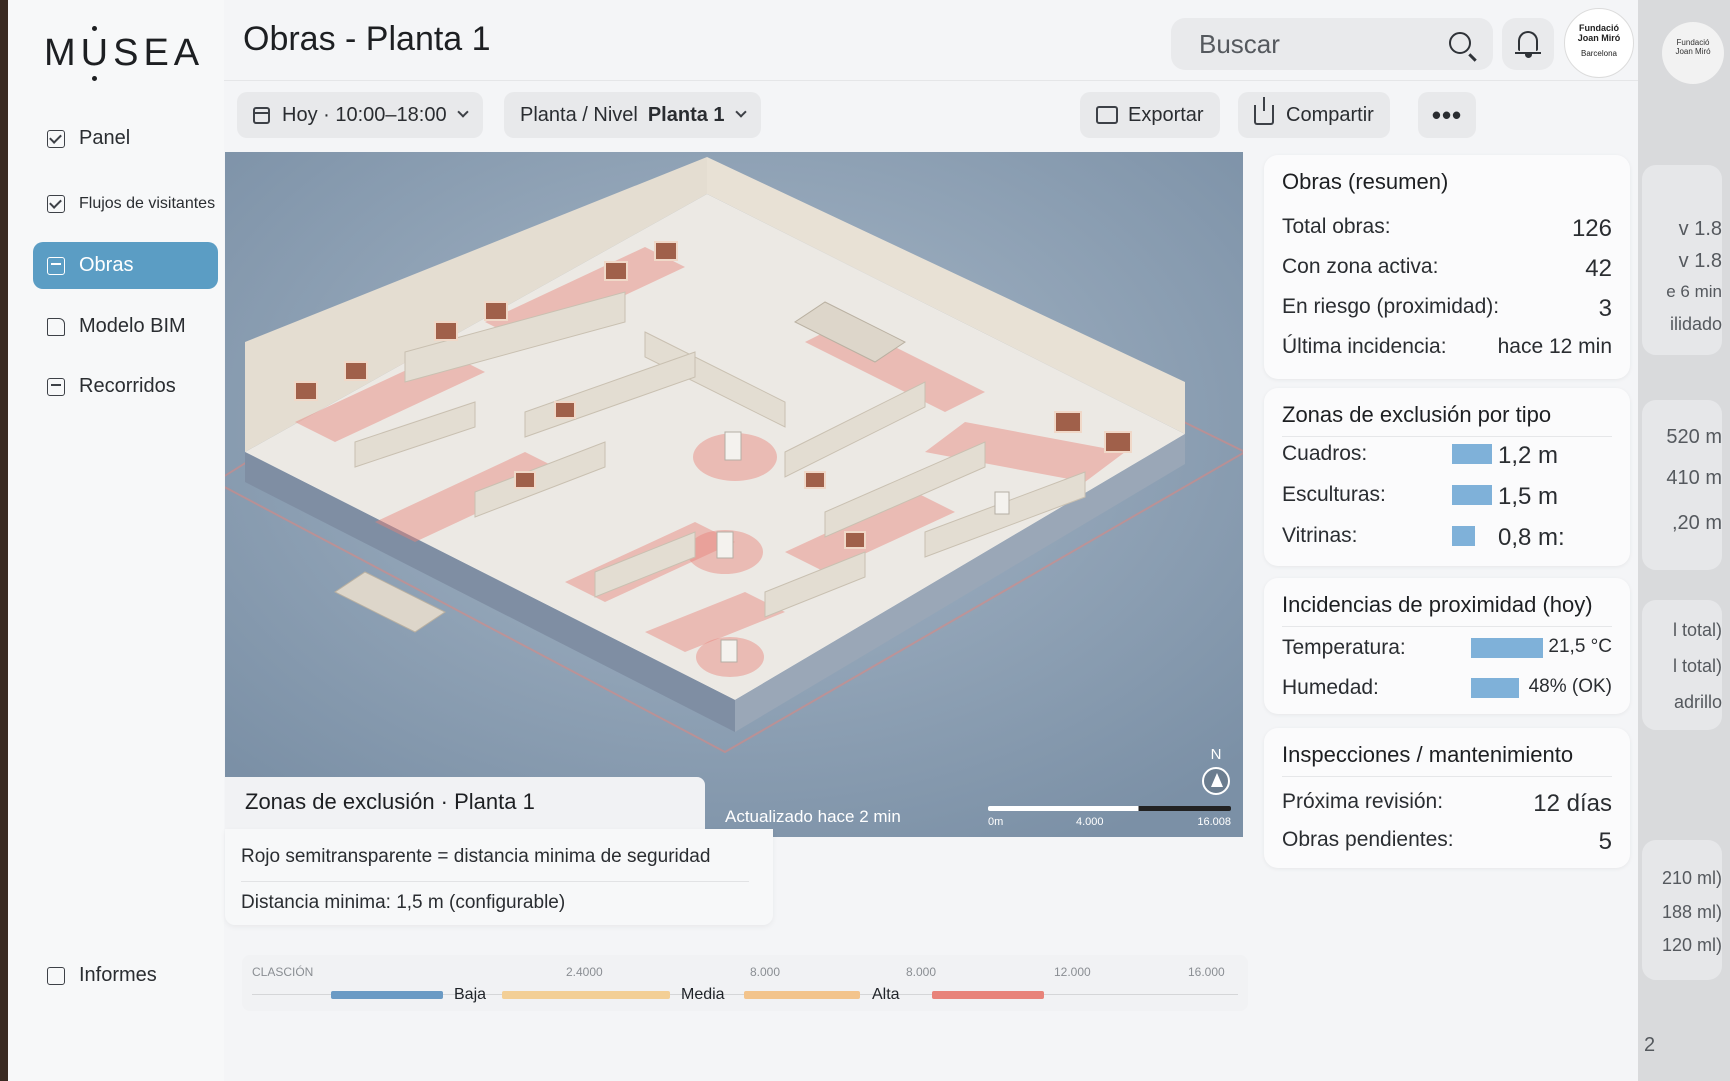 This screenshot has width=1730, height=1081. What do you see at coordinates (147, 203) in the screenshot?
I see `sidebar-item-label: Flujos de visitantes` at bounding box center [147, 203].